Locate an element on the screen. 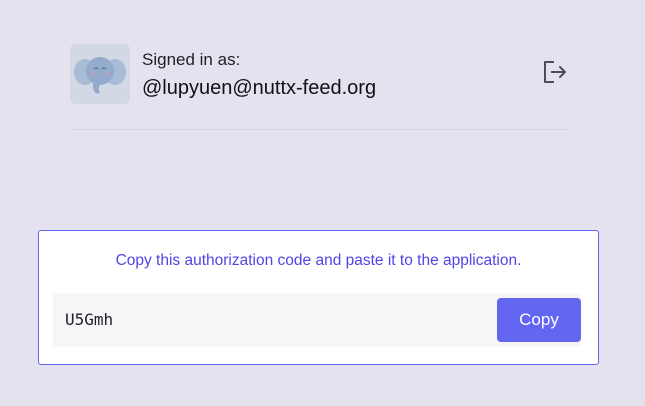 The width and height of the screenshot is (645, 406). account-header: Signed in as: @lupyuen@nuttx-feed.org is located at coordinates (320, 74).